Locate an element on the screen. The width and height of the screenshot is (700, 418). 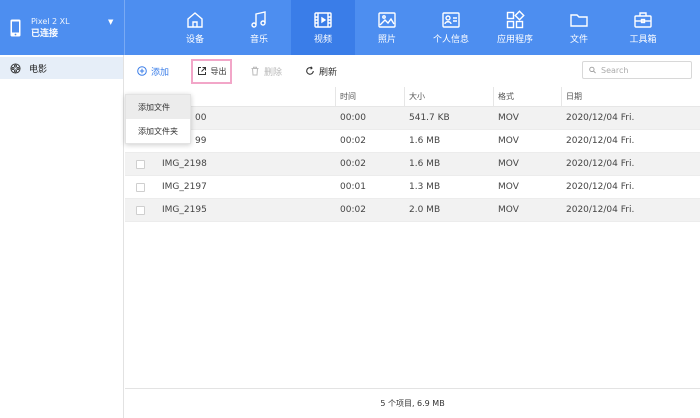
cell-size: 1.3 MB is located at coordinates (425, 187).